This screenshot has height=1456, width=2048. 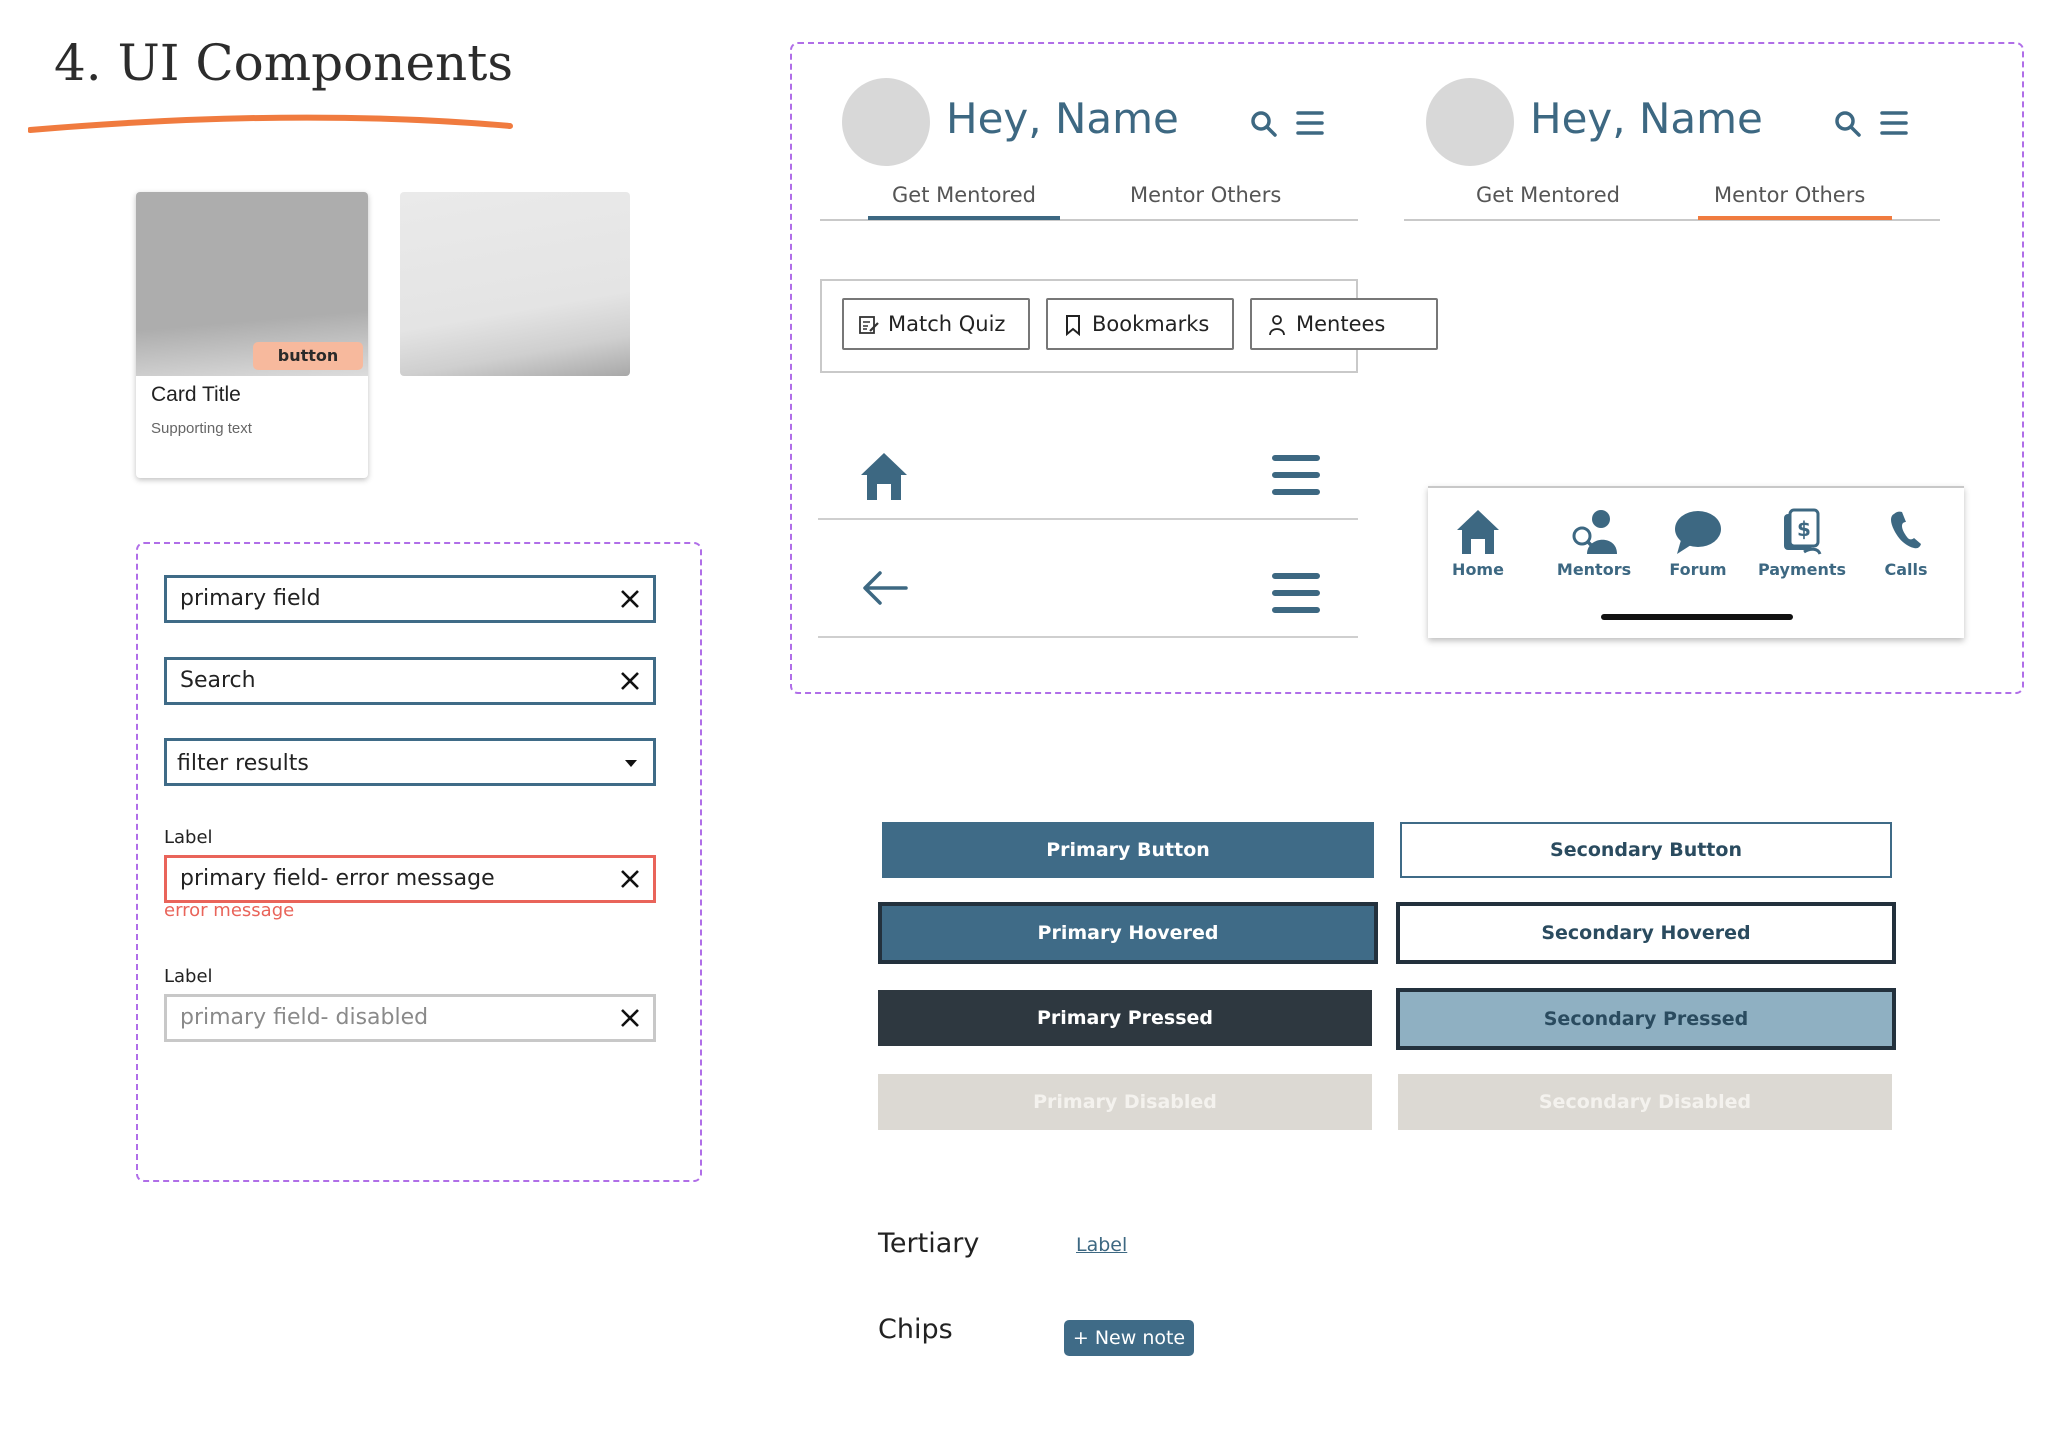 What do you see at coordinates (243, 763) in the screenshot?
I see `filter-select-value: filter results` at bounding box center [243, 763].